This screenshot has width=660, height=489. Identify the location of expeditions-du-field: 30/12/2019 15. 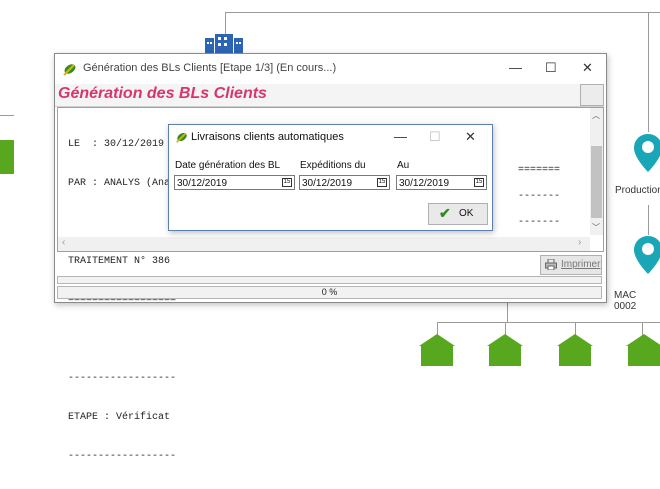
(344, 182).